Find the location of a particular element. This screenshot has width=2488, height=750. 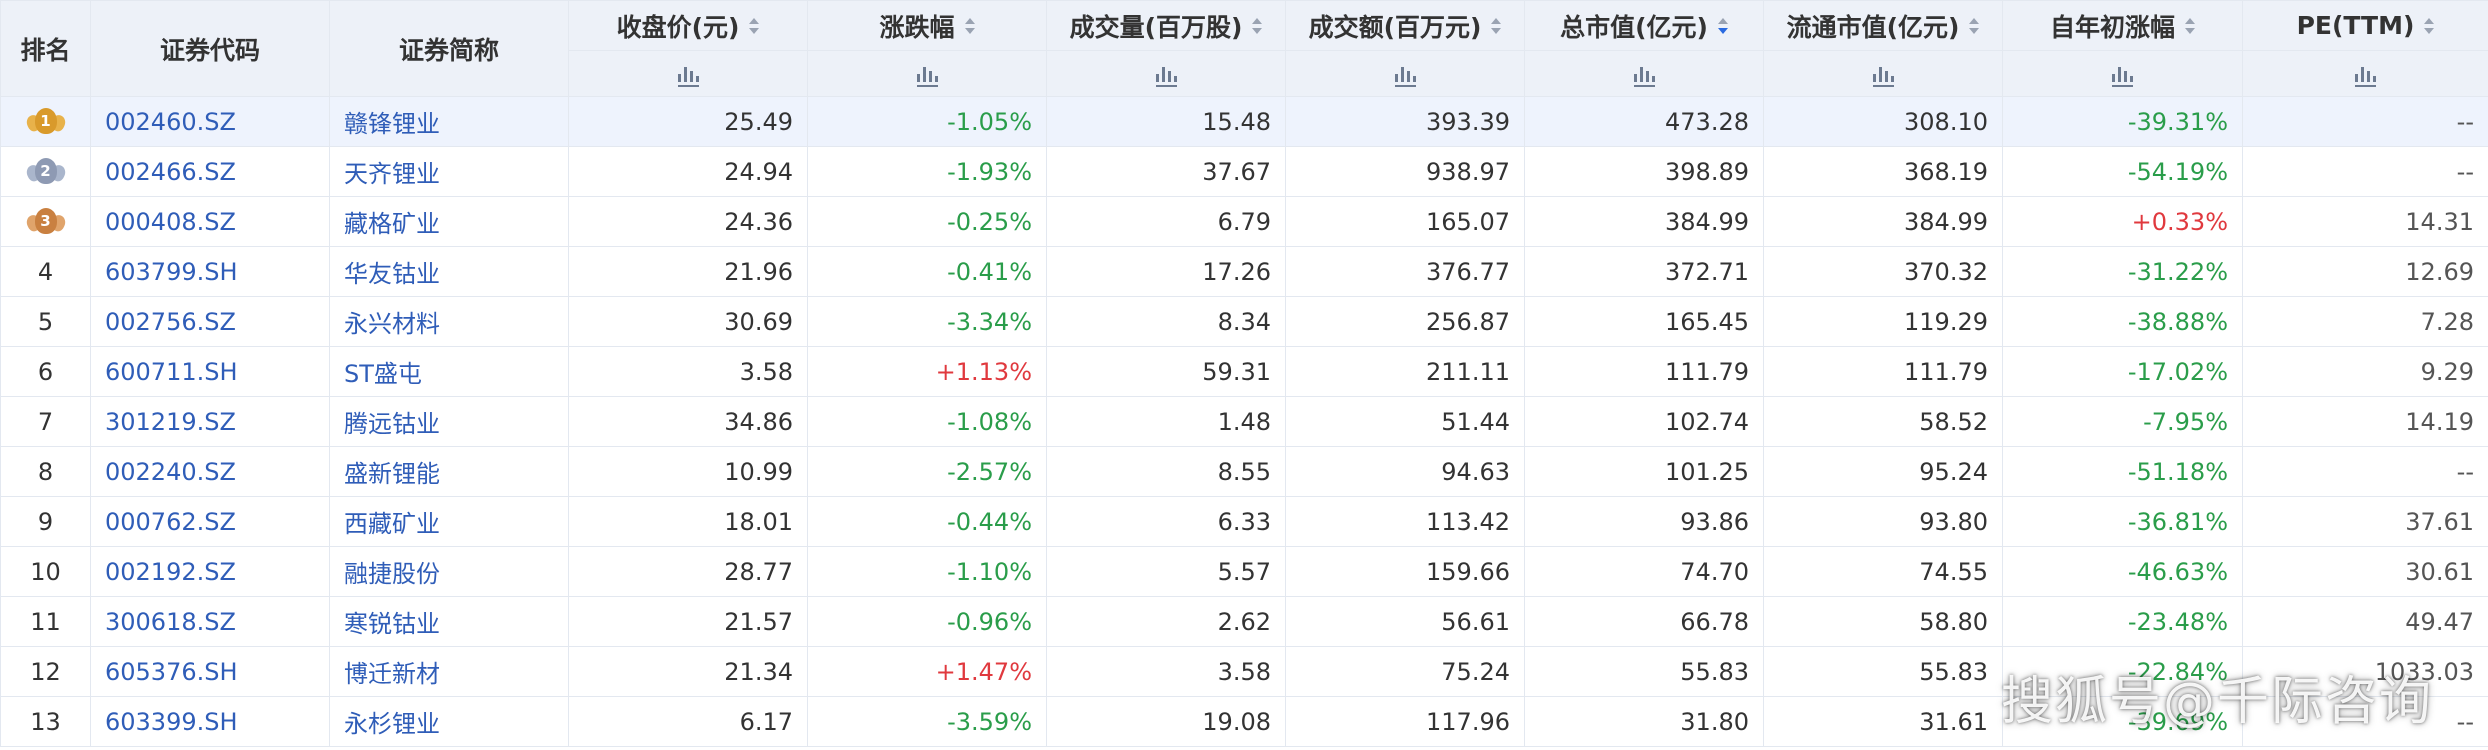

close-price-cell: 34.86 is located at coordinates (688, 421).